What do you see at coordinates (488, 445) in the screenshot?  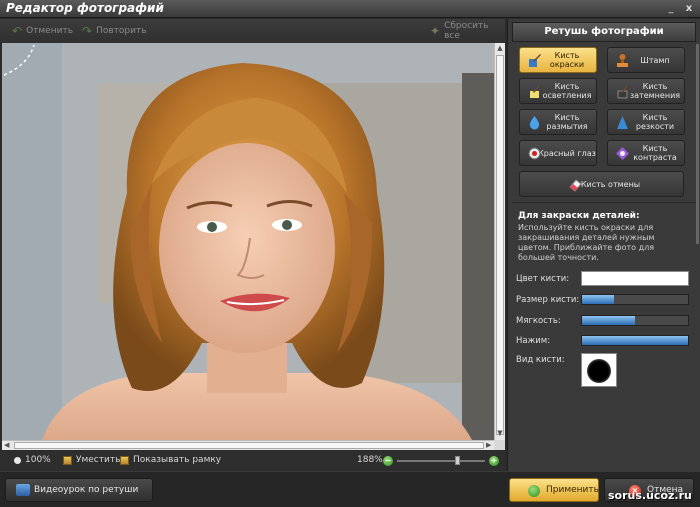 I see `scroll-right-icon: ▶` at bounding box center [488, 445].